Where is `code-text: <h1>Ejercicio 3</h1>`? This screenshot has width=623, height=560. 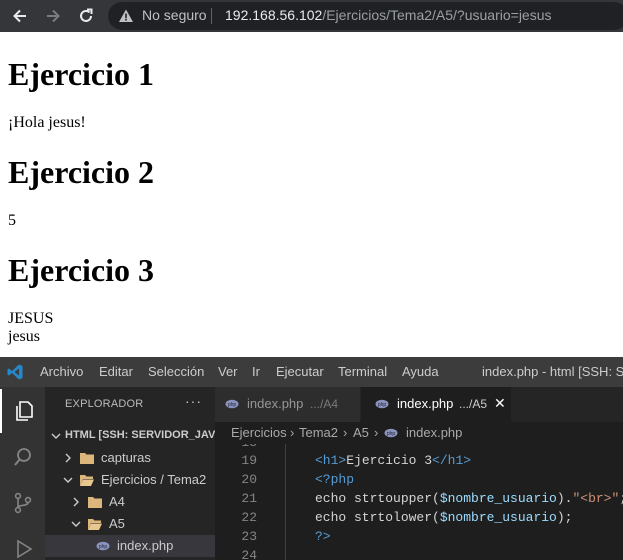
code-text: <h1>Ejercicio 3</h1> is located at coordinates (393, 460).